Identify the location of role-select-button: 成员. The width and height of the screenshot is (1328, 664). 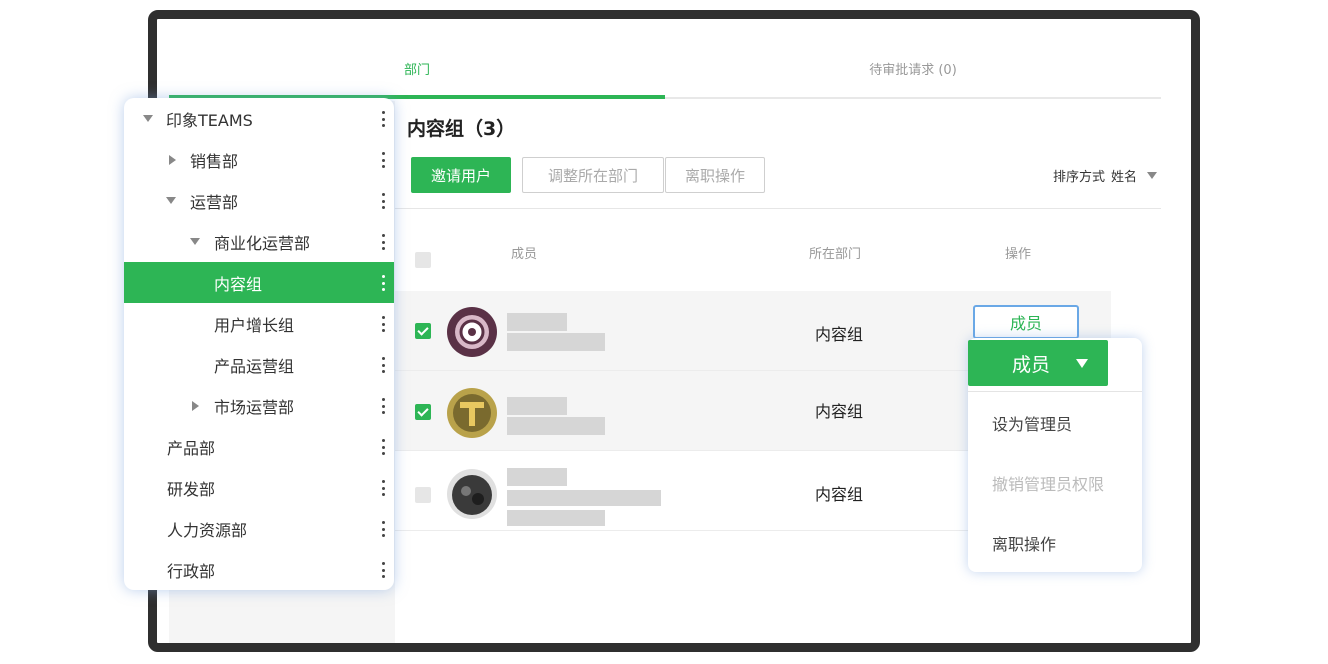
(1026, 322).